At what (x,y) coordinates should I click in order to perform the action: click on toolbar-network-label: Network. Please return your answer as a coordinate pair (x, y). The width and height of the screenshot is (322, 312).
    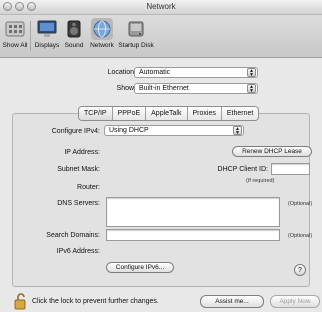
    Looking at the image, I should click on (102, 45).